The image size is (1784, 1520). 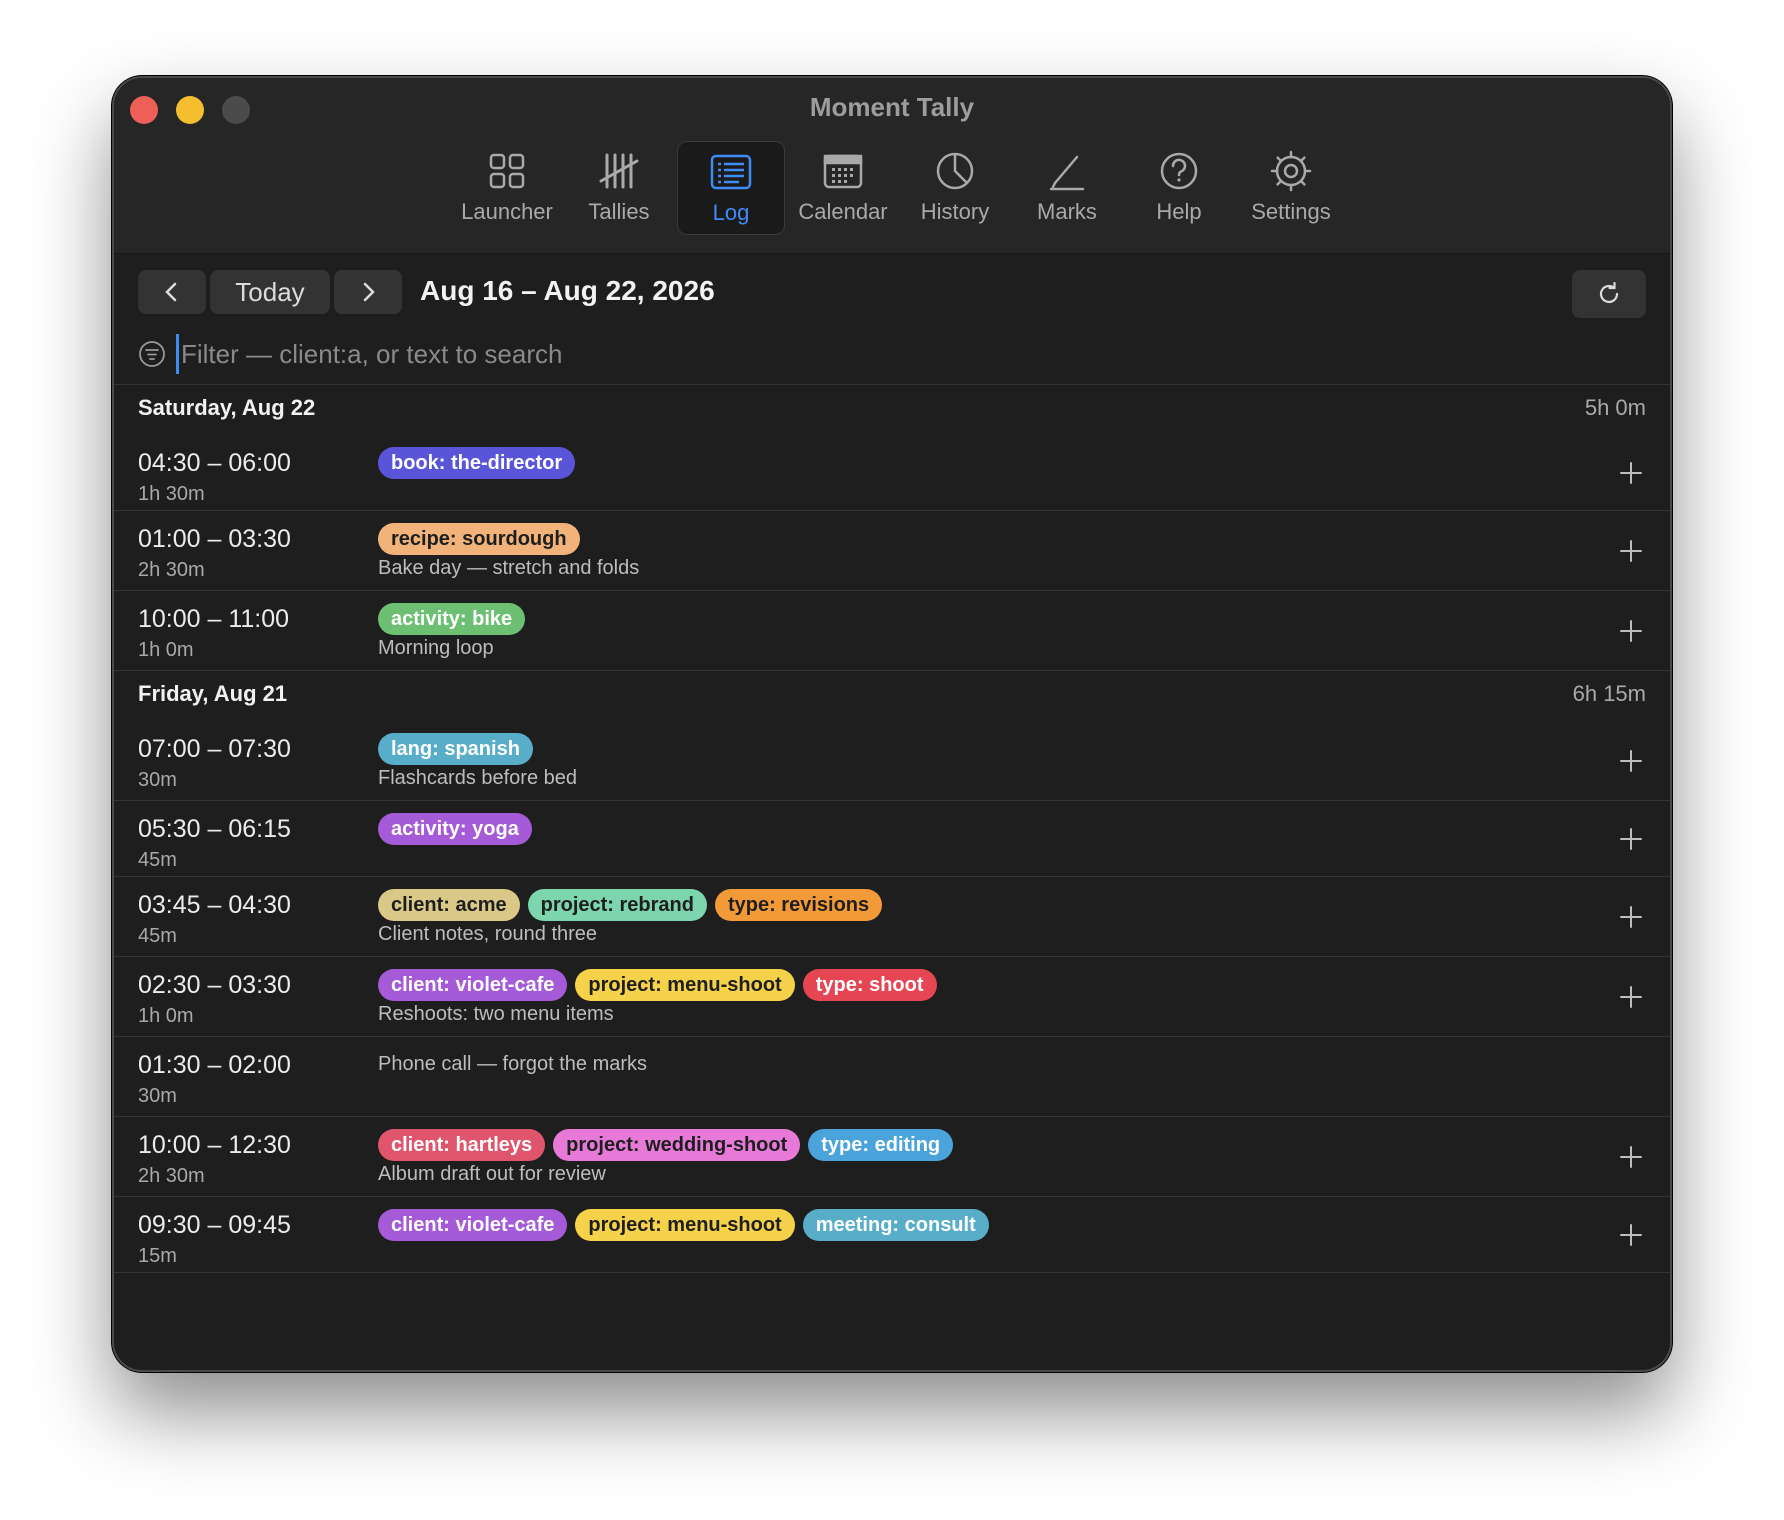 I want to click on chevron-right-icon, so click(x=369, y=292).